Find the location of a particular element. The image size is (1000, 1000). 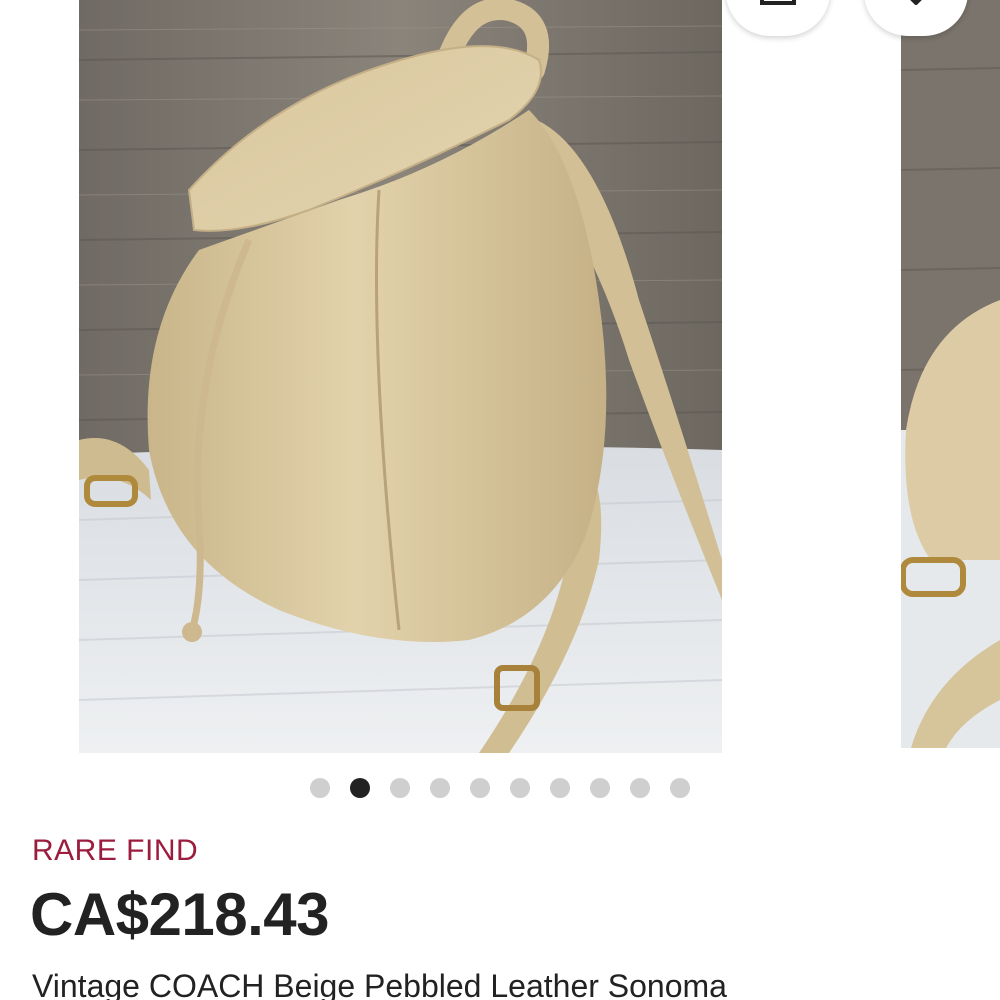

next-photo-art is located at coordinates (950, 374).